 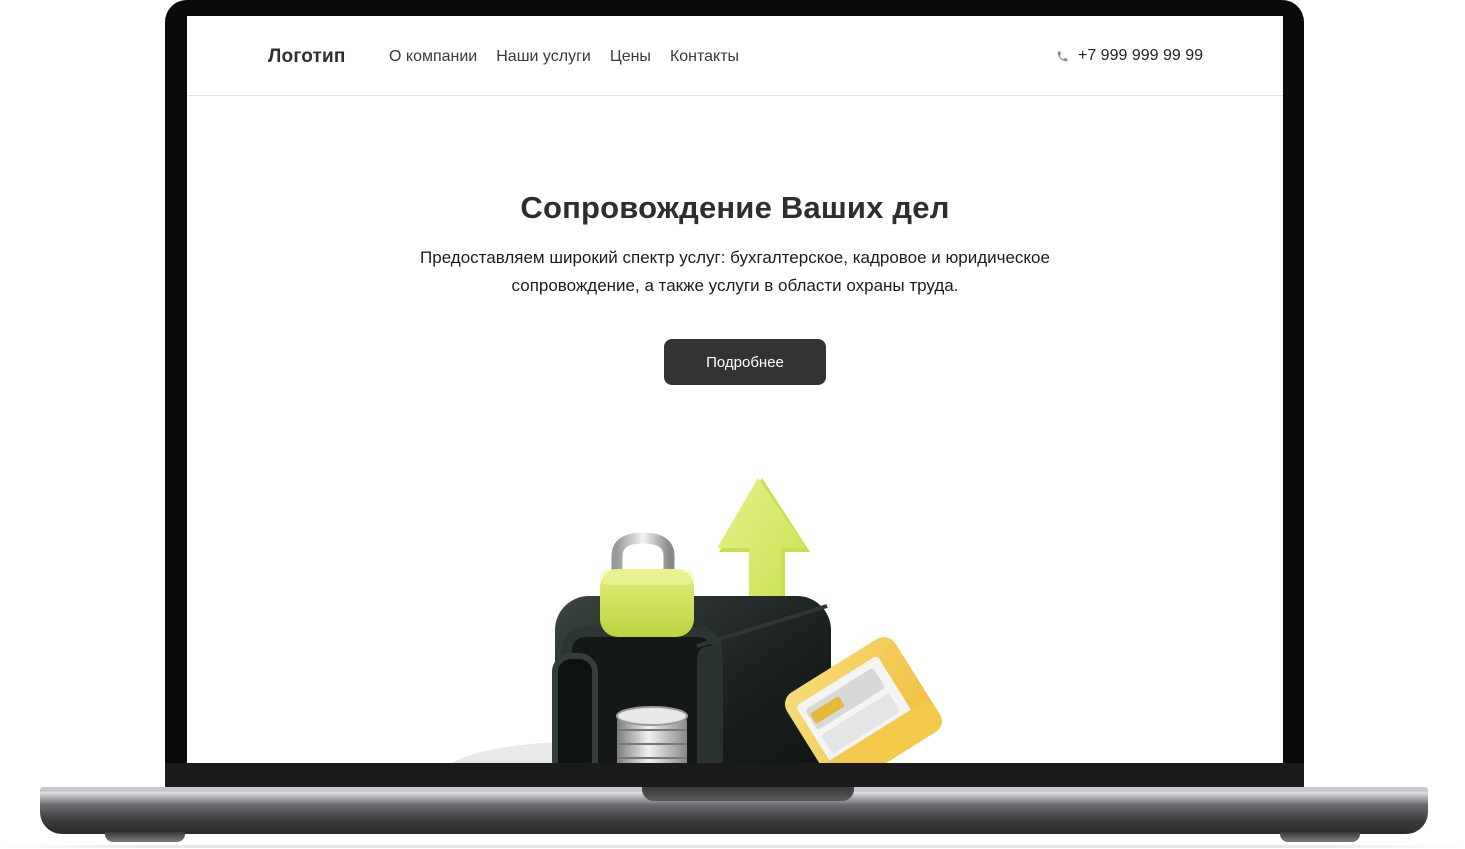 I want to click on main-nav: О компании Наши услуги Цены Контакты, so click(x=564, y=57).